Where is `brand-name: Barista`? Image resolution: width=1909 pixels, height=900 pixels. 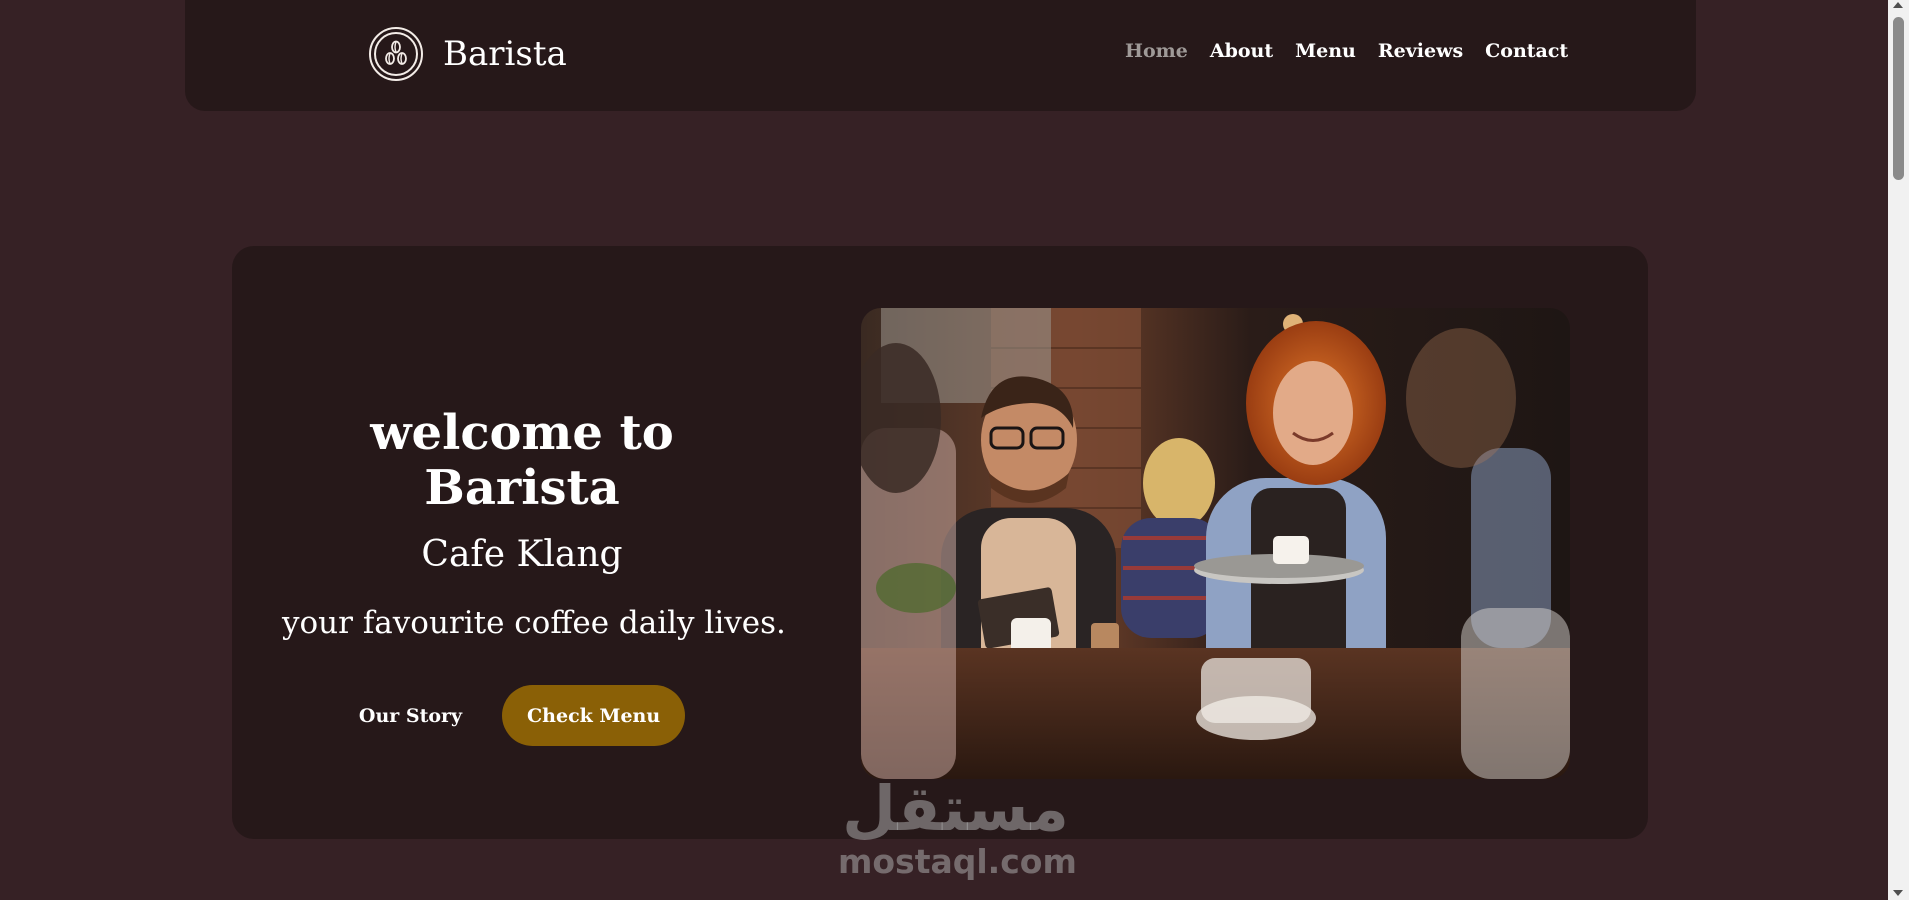
brand-name: Barista is located at coordinates (505, 54).